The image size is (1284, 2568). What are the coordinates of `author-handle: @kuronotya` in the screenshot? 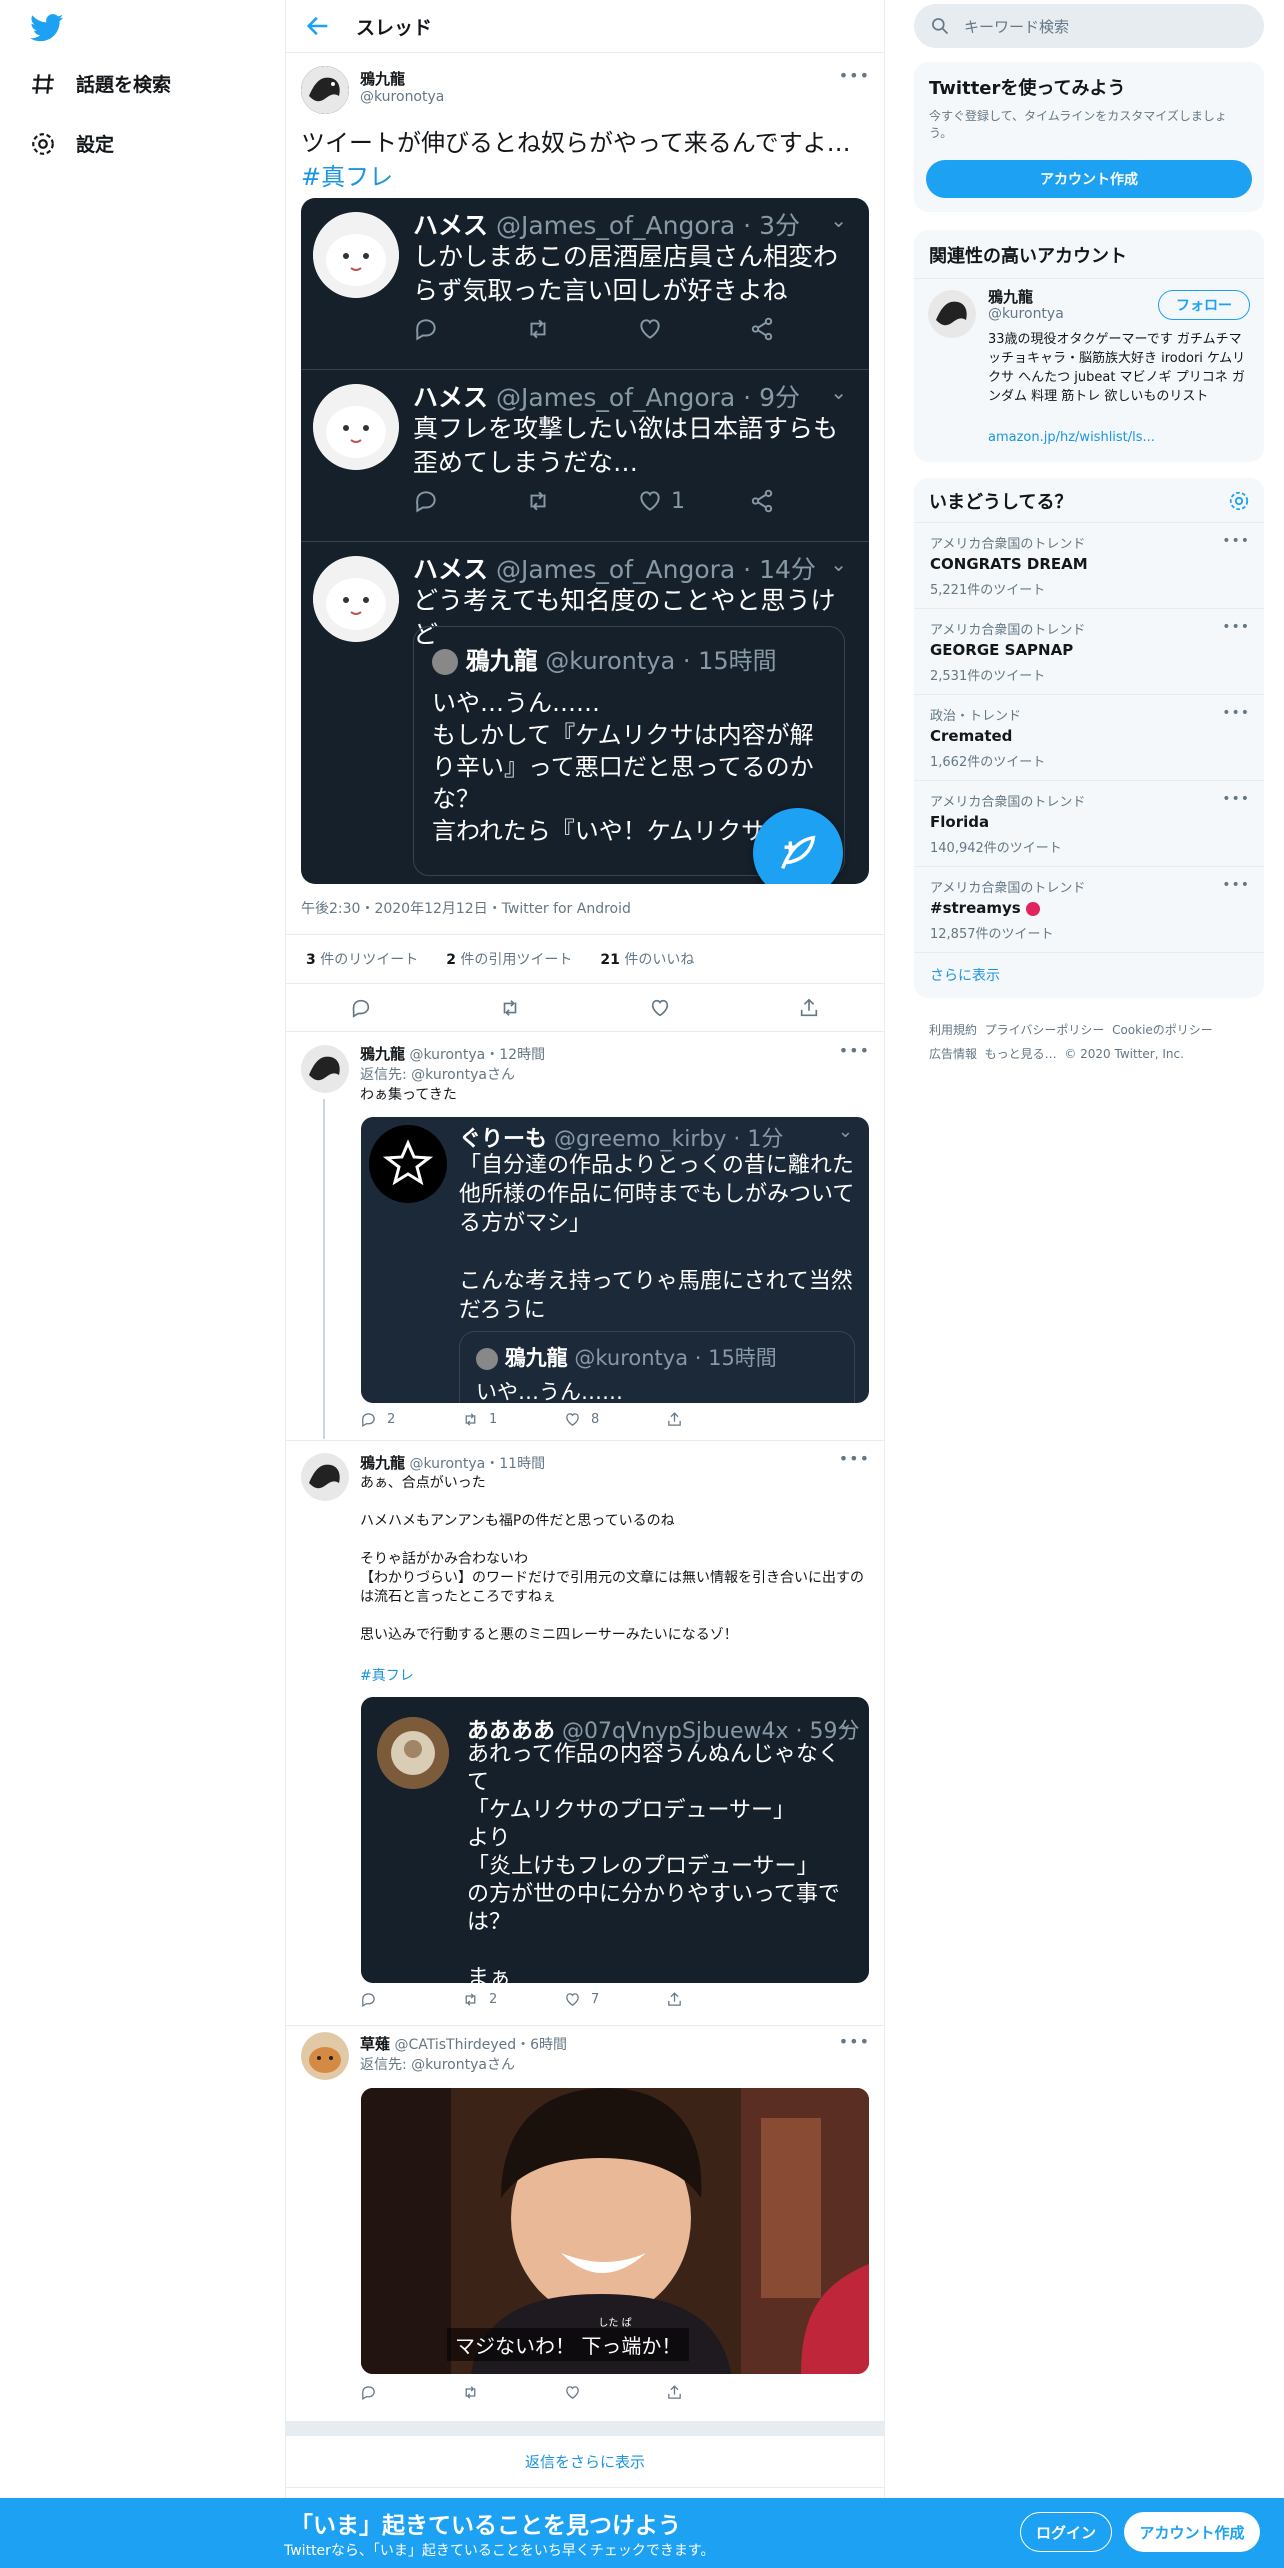 It's located at (402, 97).